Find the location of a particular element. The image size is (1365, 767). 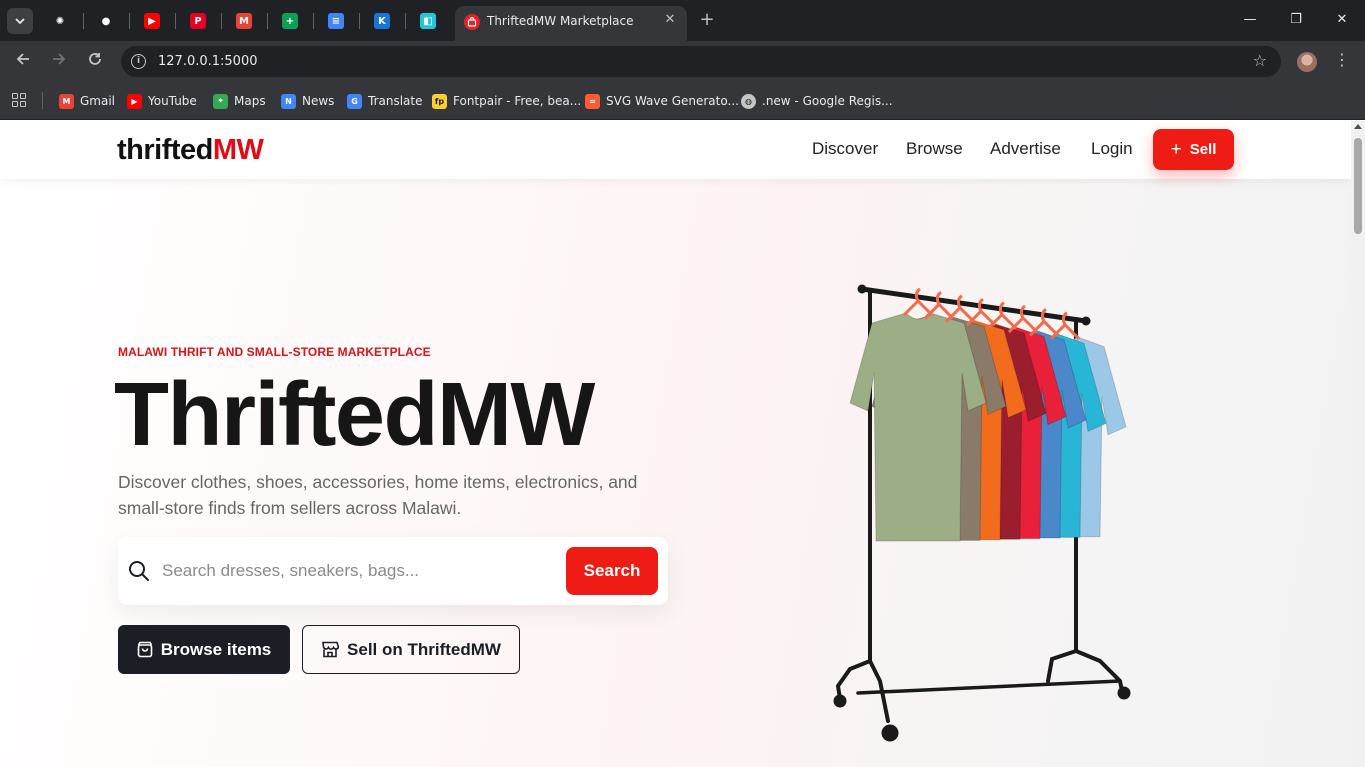

browser-menu-icon: ⋮ is located at coordinates (1342, 59).